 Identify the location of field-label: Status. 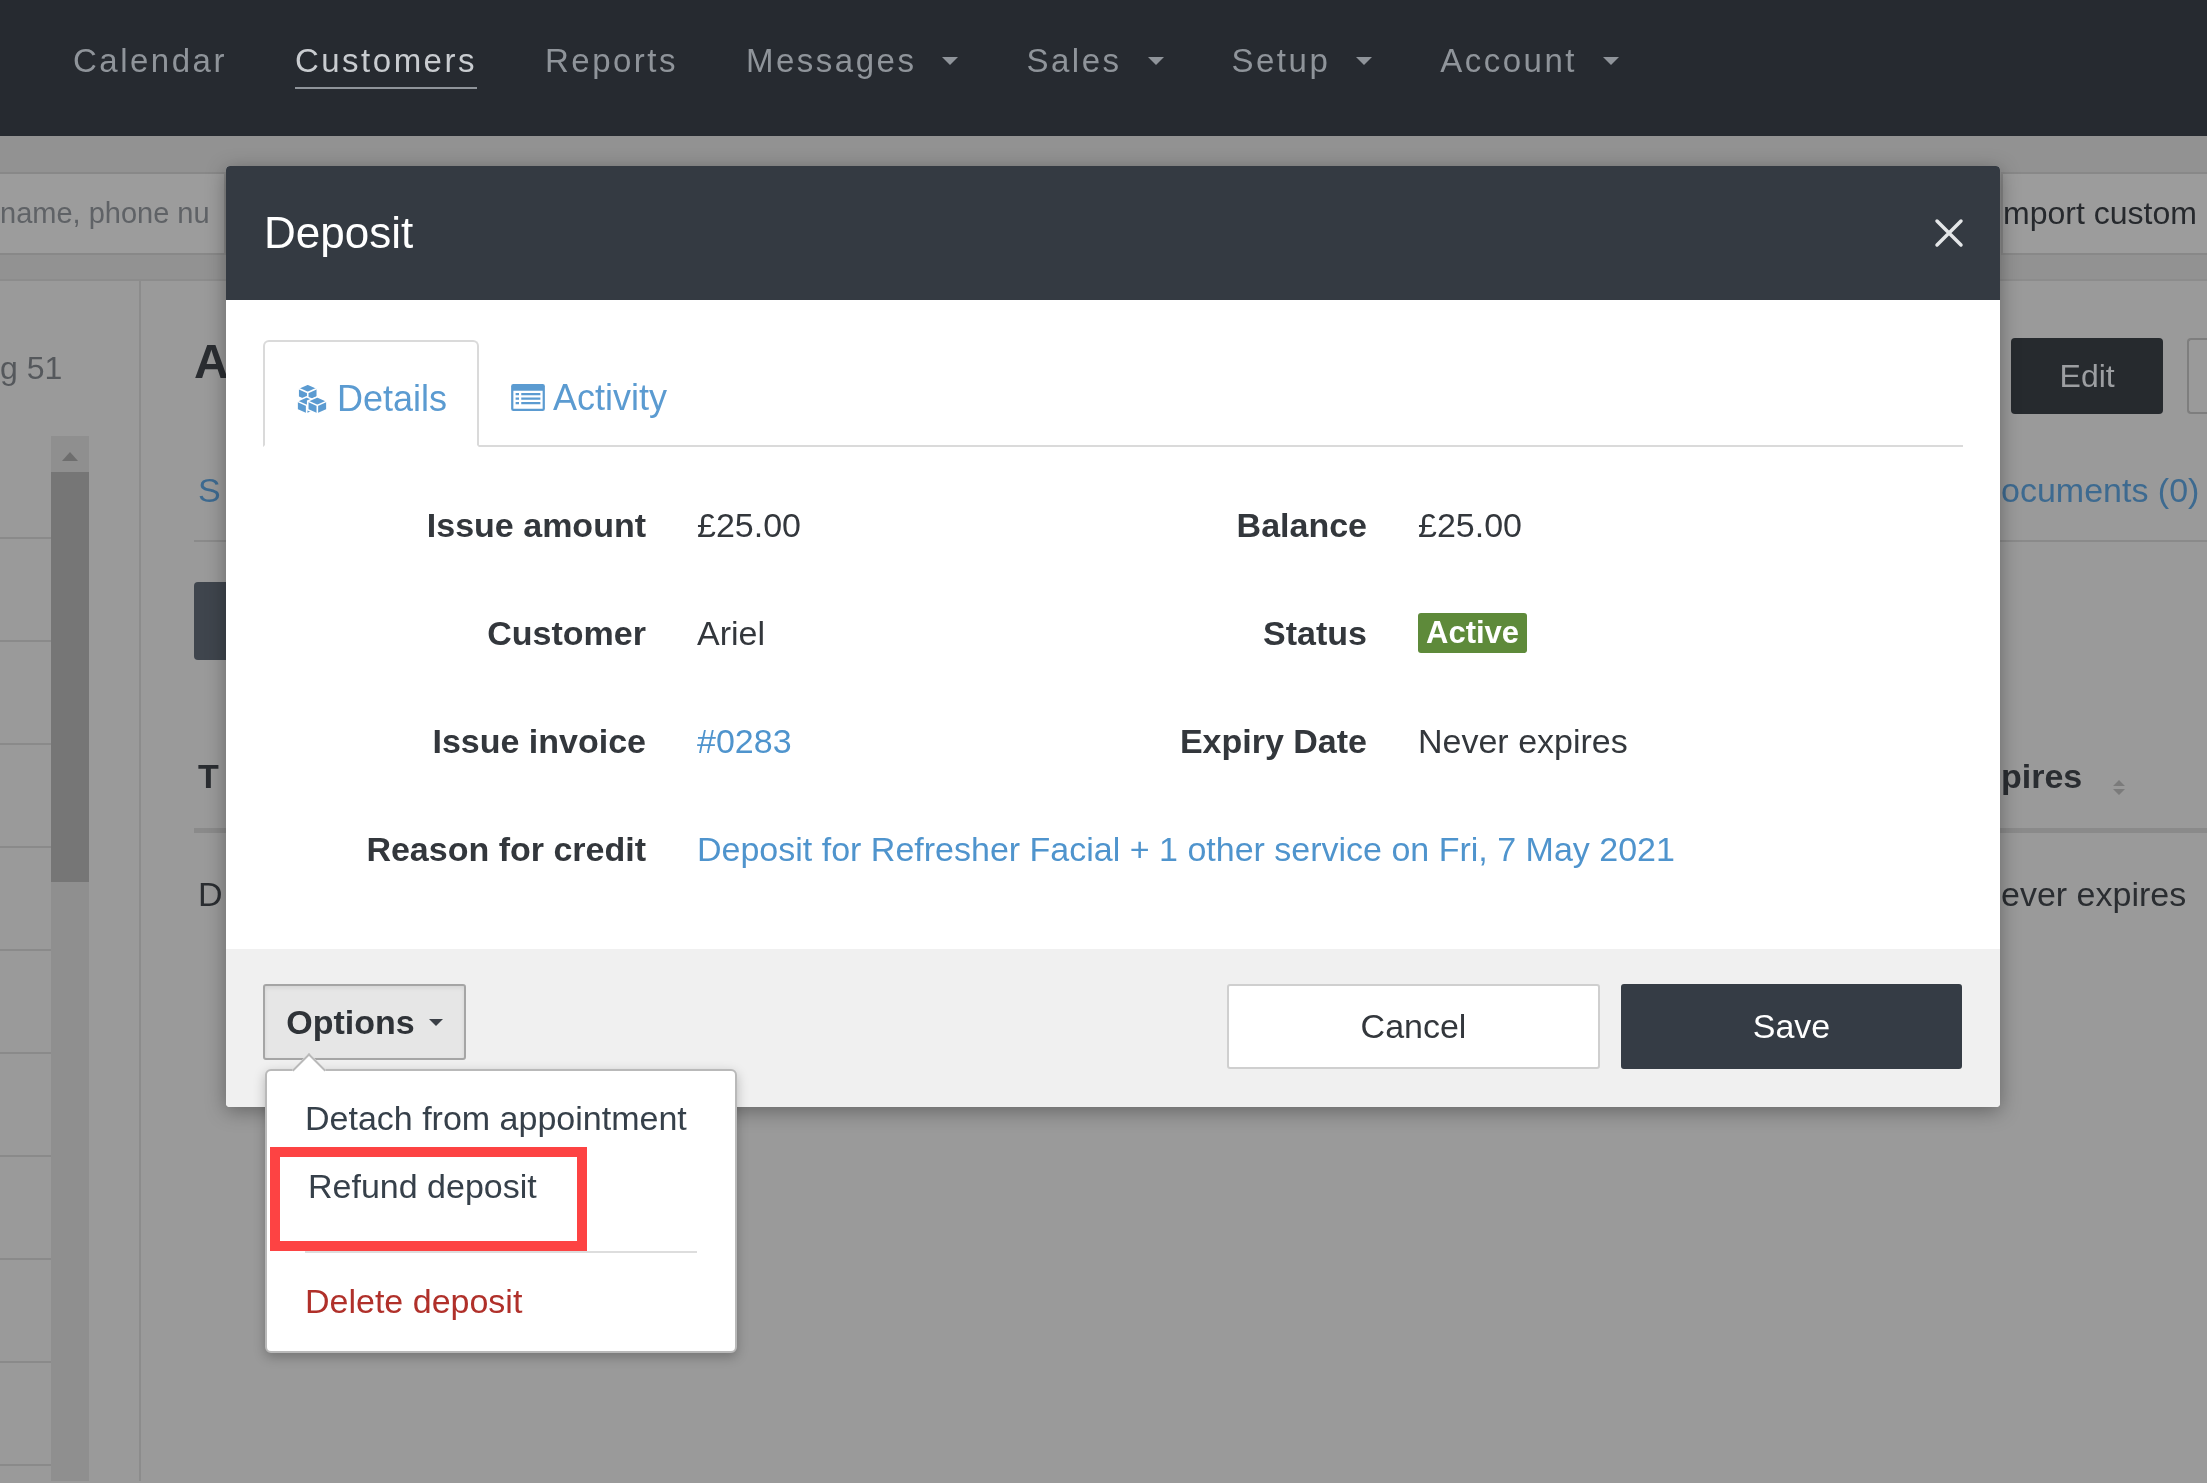
(1314, 633).